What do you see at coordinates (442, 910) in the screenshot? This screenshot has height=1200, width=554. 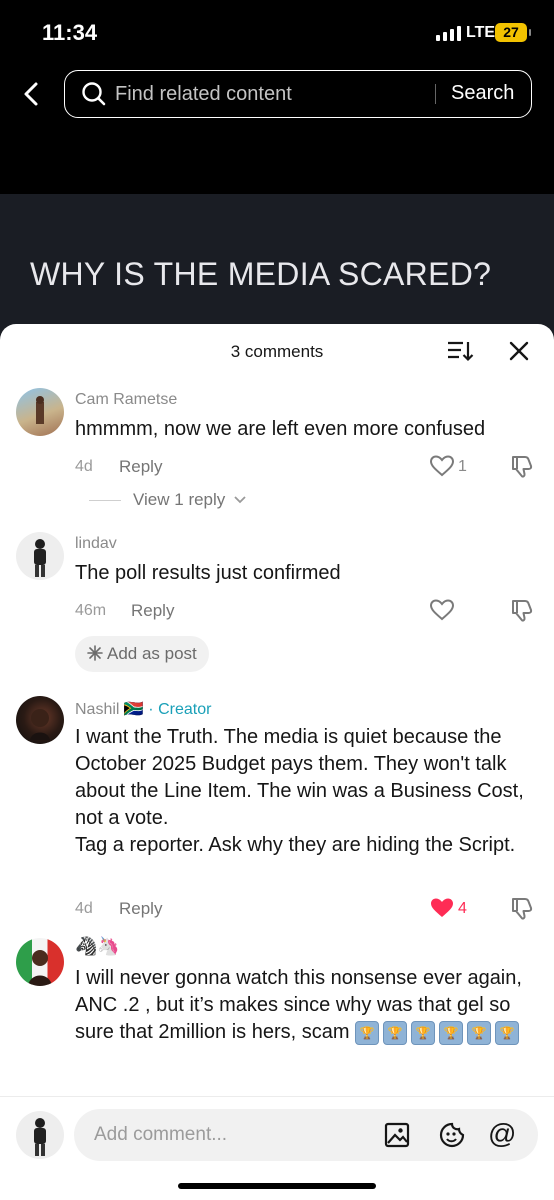 I see `heart-icon-liked` at bounding box center [442, 910].